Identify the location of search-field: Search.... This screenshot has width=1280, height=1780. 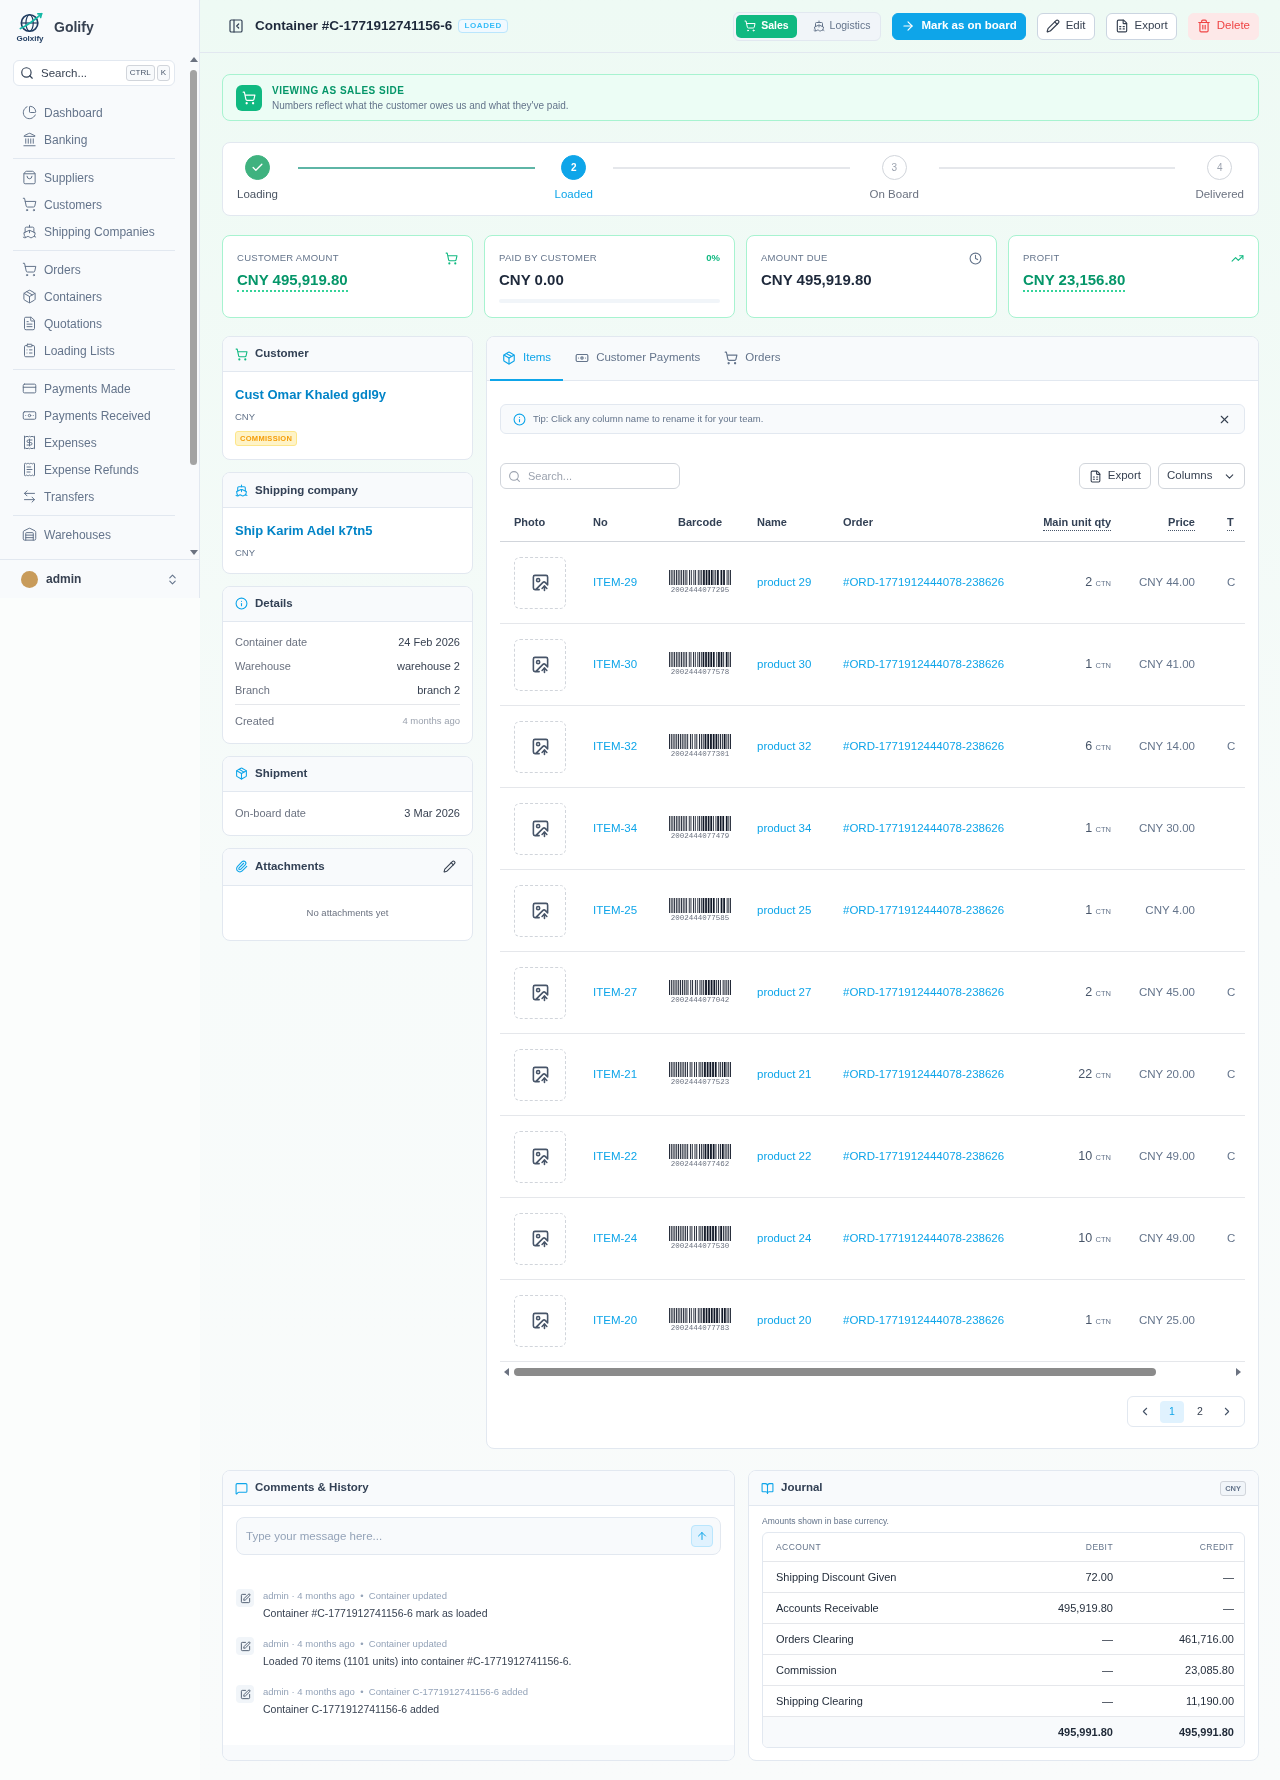
(590, 476).